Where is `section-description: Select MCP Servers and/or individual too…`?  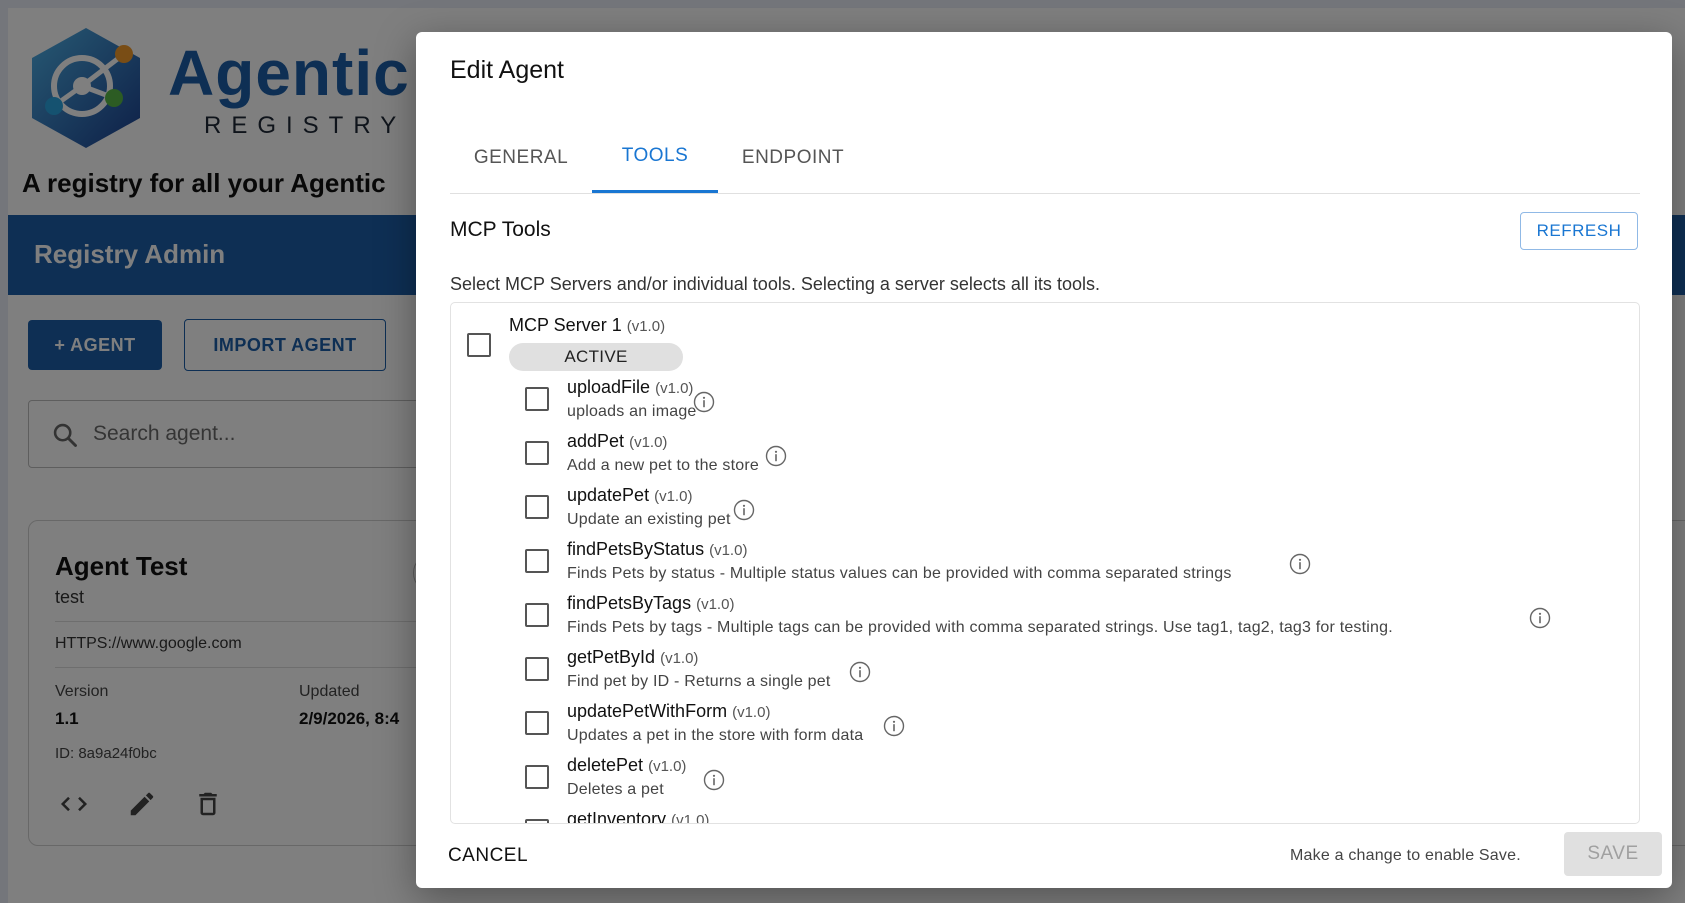 section-description: Select MCP Servers and/or individual too… is located at coordinates (775, 284).